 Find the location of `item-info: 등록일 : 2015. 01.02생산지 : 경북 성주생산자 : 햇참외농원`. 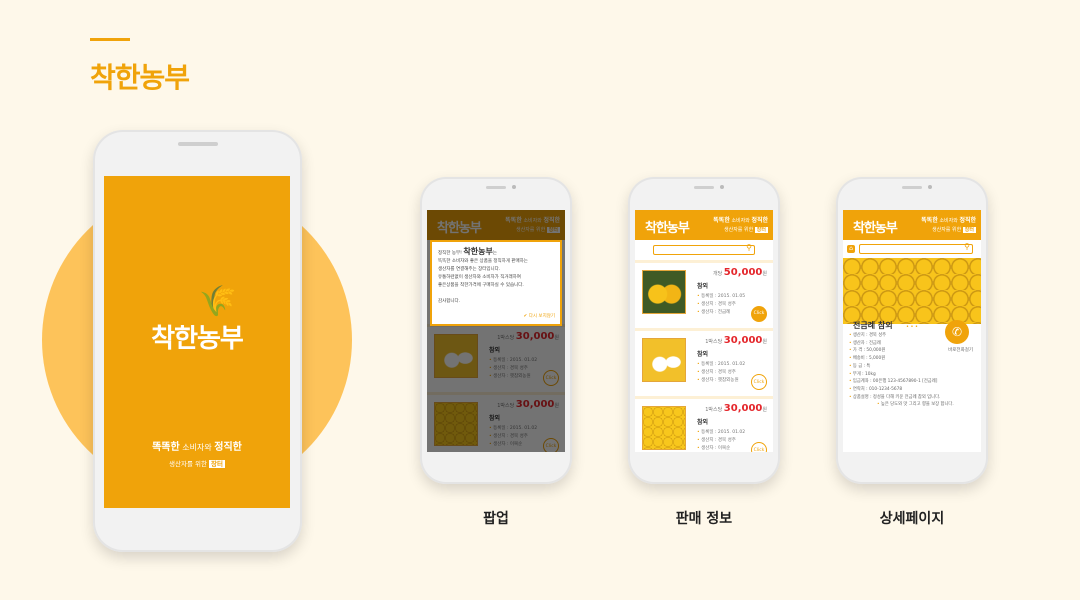

item-info: 등록일 : 2015. 01.02생산지 : 경북 성주생산자 : 햇참외농원 is located at coordinates (721, 373).